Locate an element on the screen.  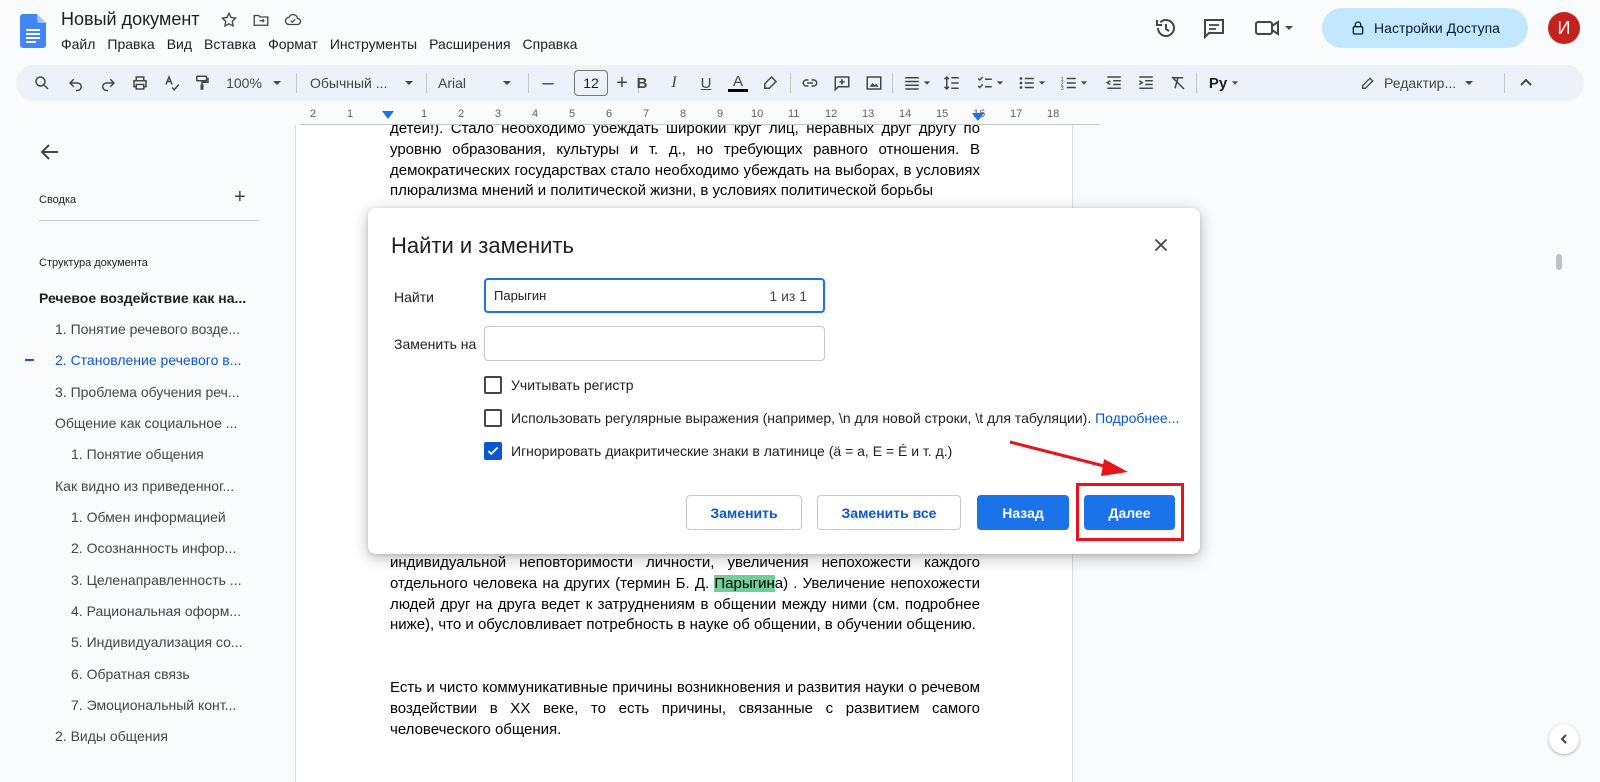
input-tools-select: Pу is located at coordinates (1224, 83).